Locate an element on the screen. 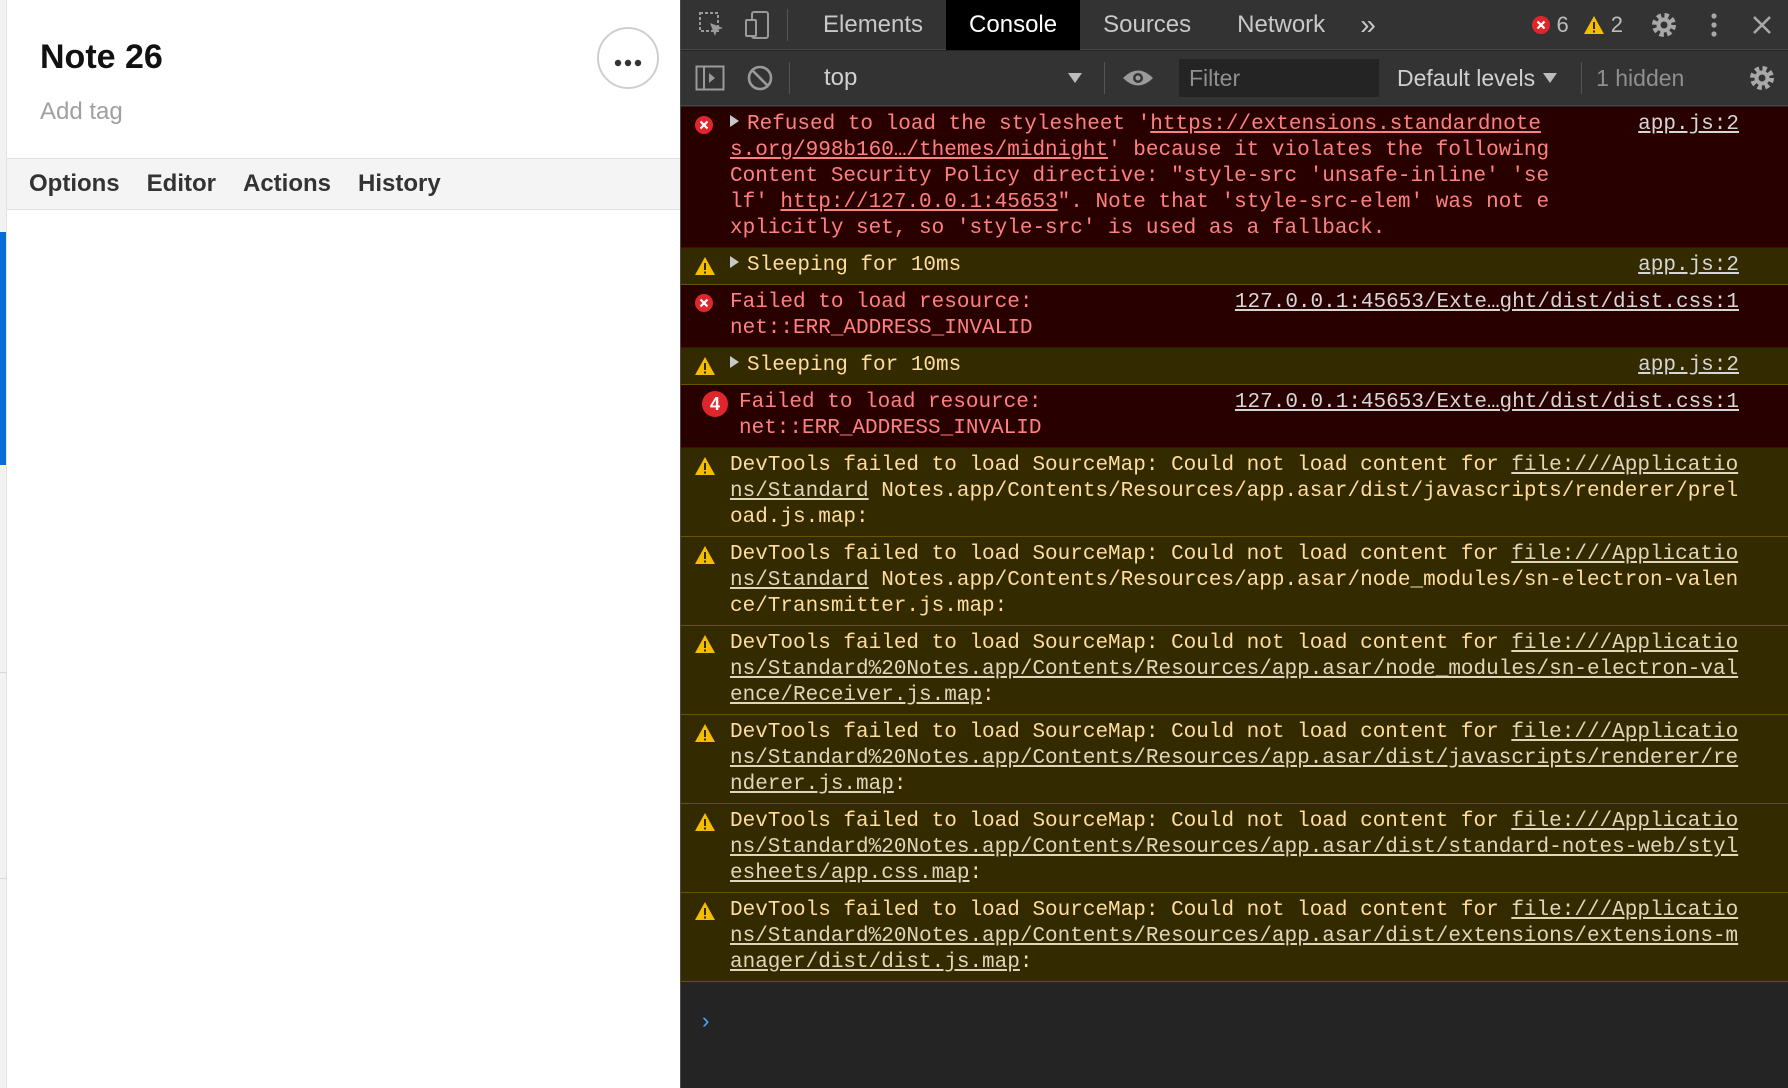 This screenshot has height=1088, width=1788. console-toolbar: top Filter Default levels 1 hidden is located at coordinates (1234, 78).